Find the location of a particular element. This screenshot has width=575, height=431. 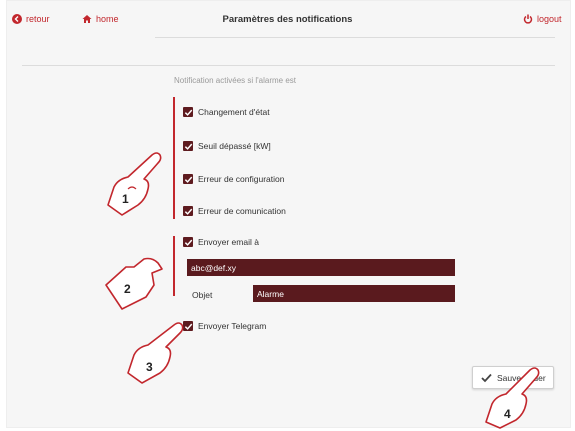

condition-label: Changement d'état is located at coordinates (234, 112).